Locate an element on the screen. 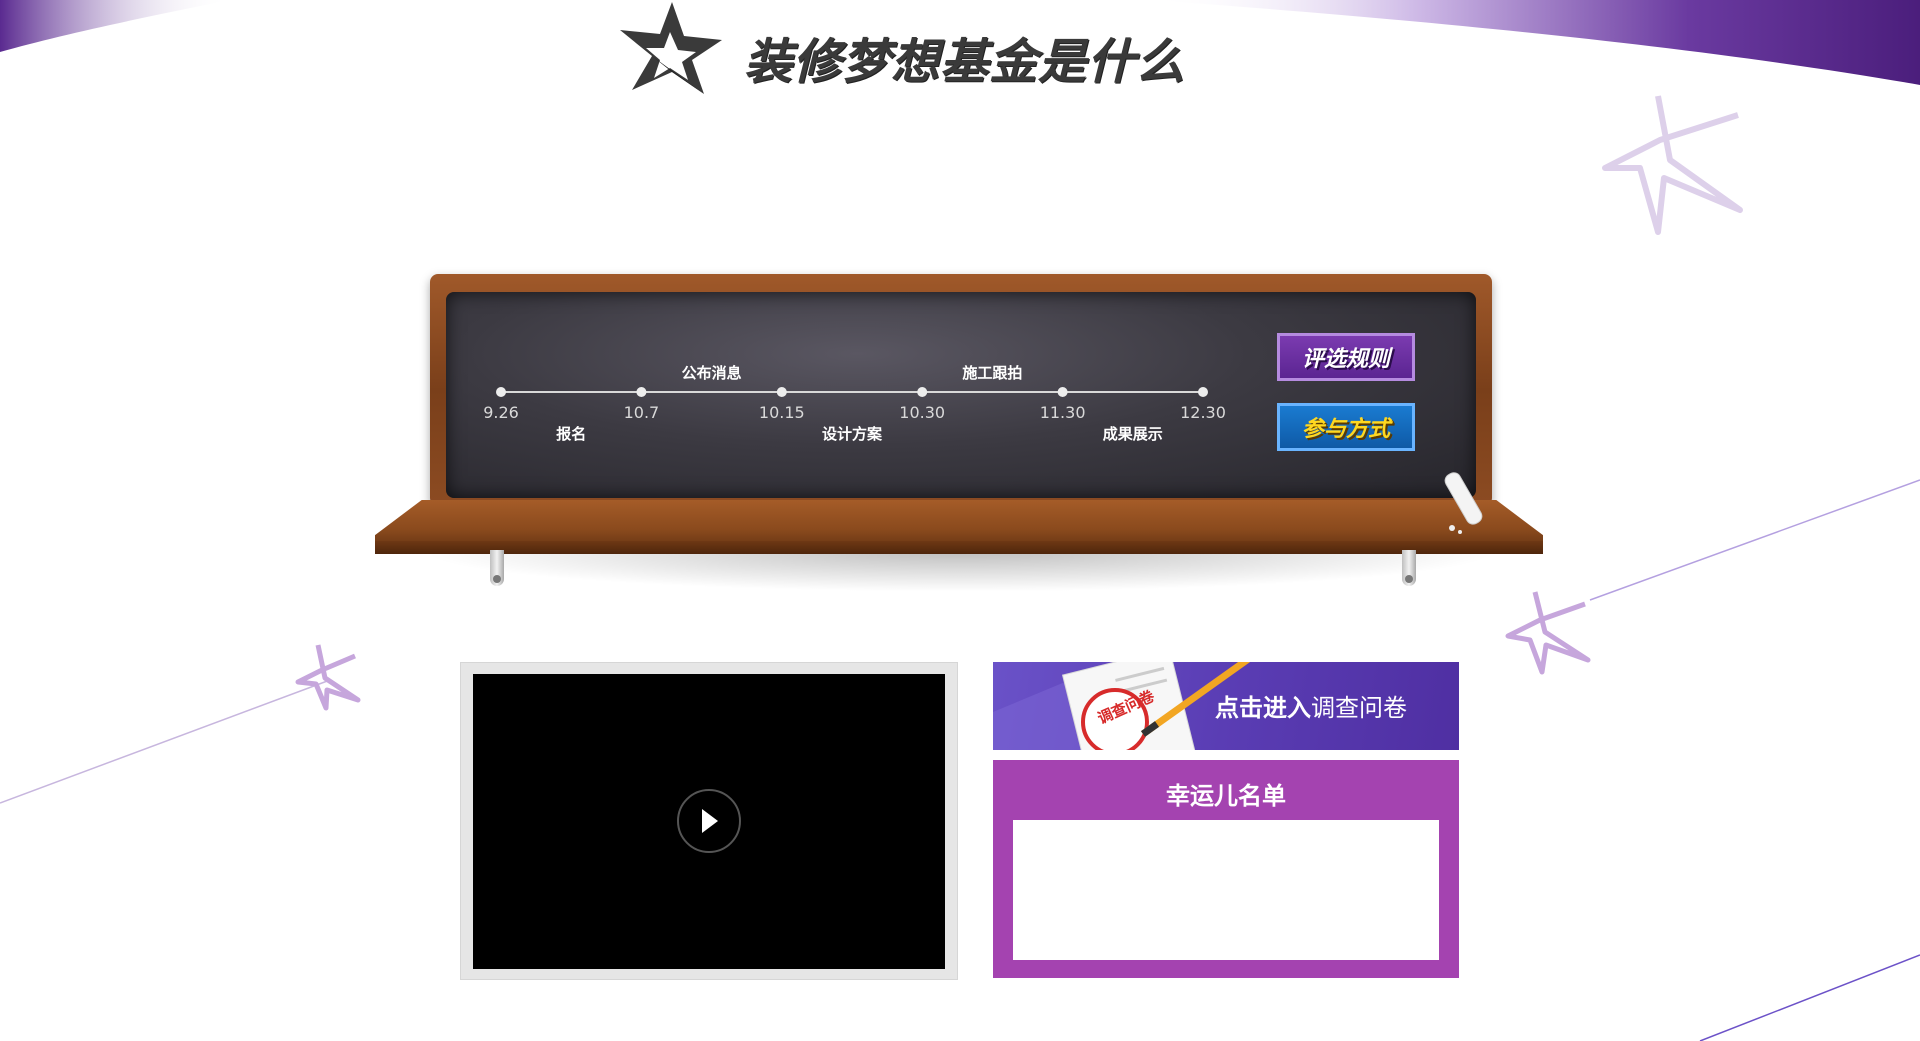  chalk-icon is located at coordinates (1463, 503).